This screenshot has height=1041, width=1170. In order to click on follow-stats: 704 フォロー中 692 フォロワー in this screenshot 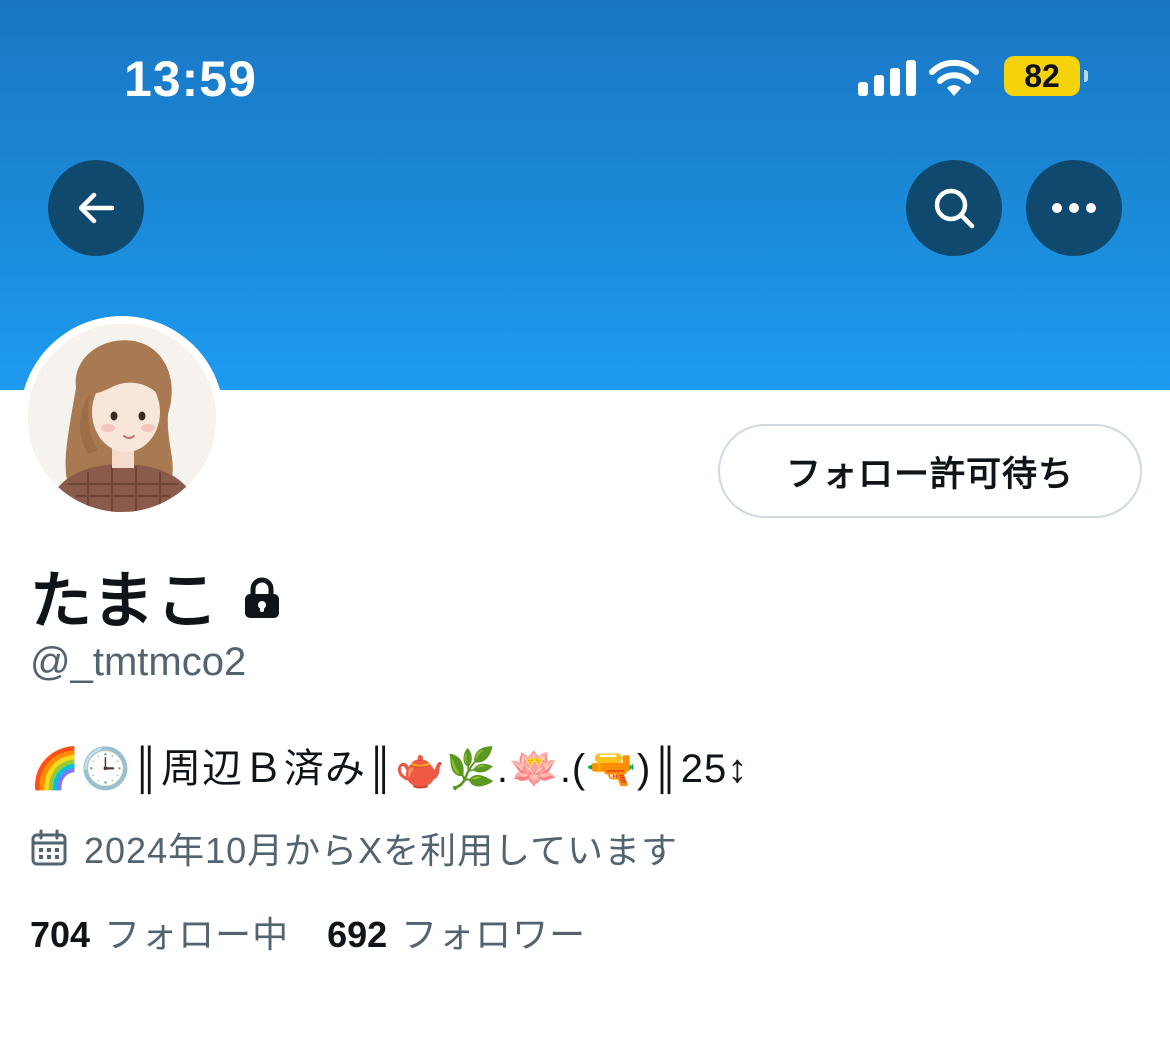, I will do `click(308, 932)`.